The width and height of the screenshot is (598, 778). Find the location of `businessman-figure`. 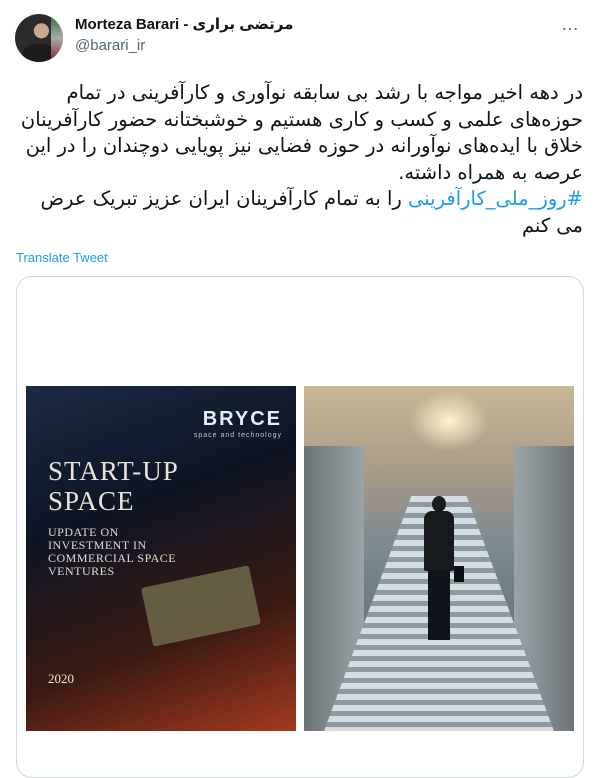

businessman-figure is located at coordinates (443, 571).